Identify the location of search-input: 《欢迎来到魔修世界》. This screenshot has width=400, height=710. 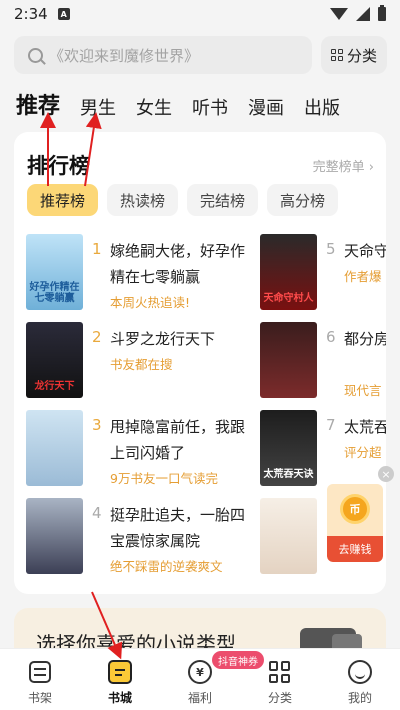
(163, 55).